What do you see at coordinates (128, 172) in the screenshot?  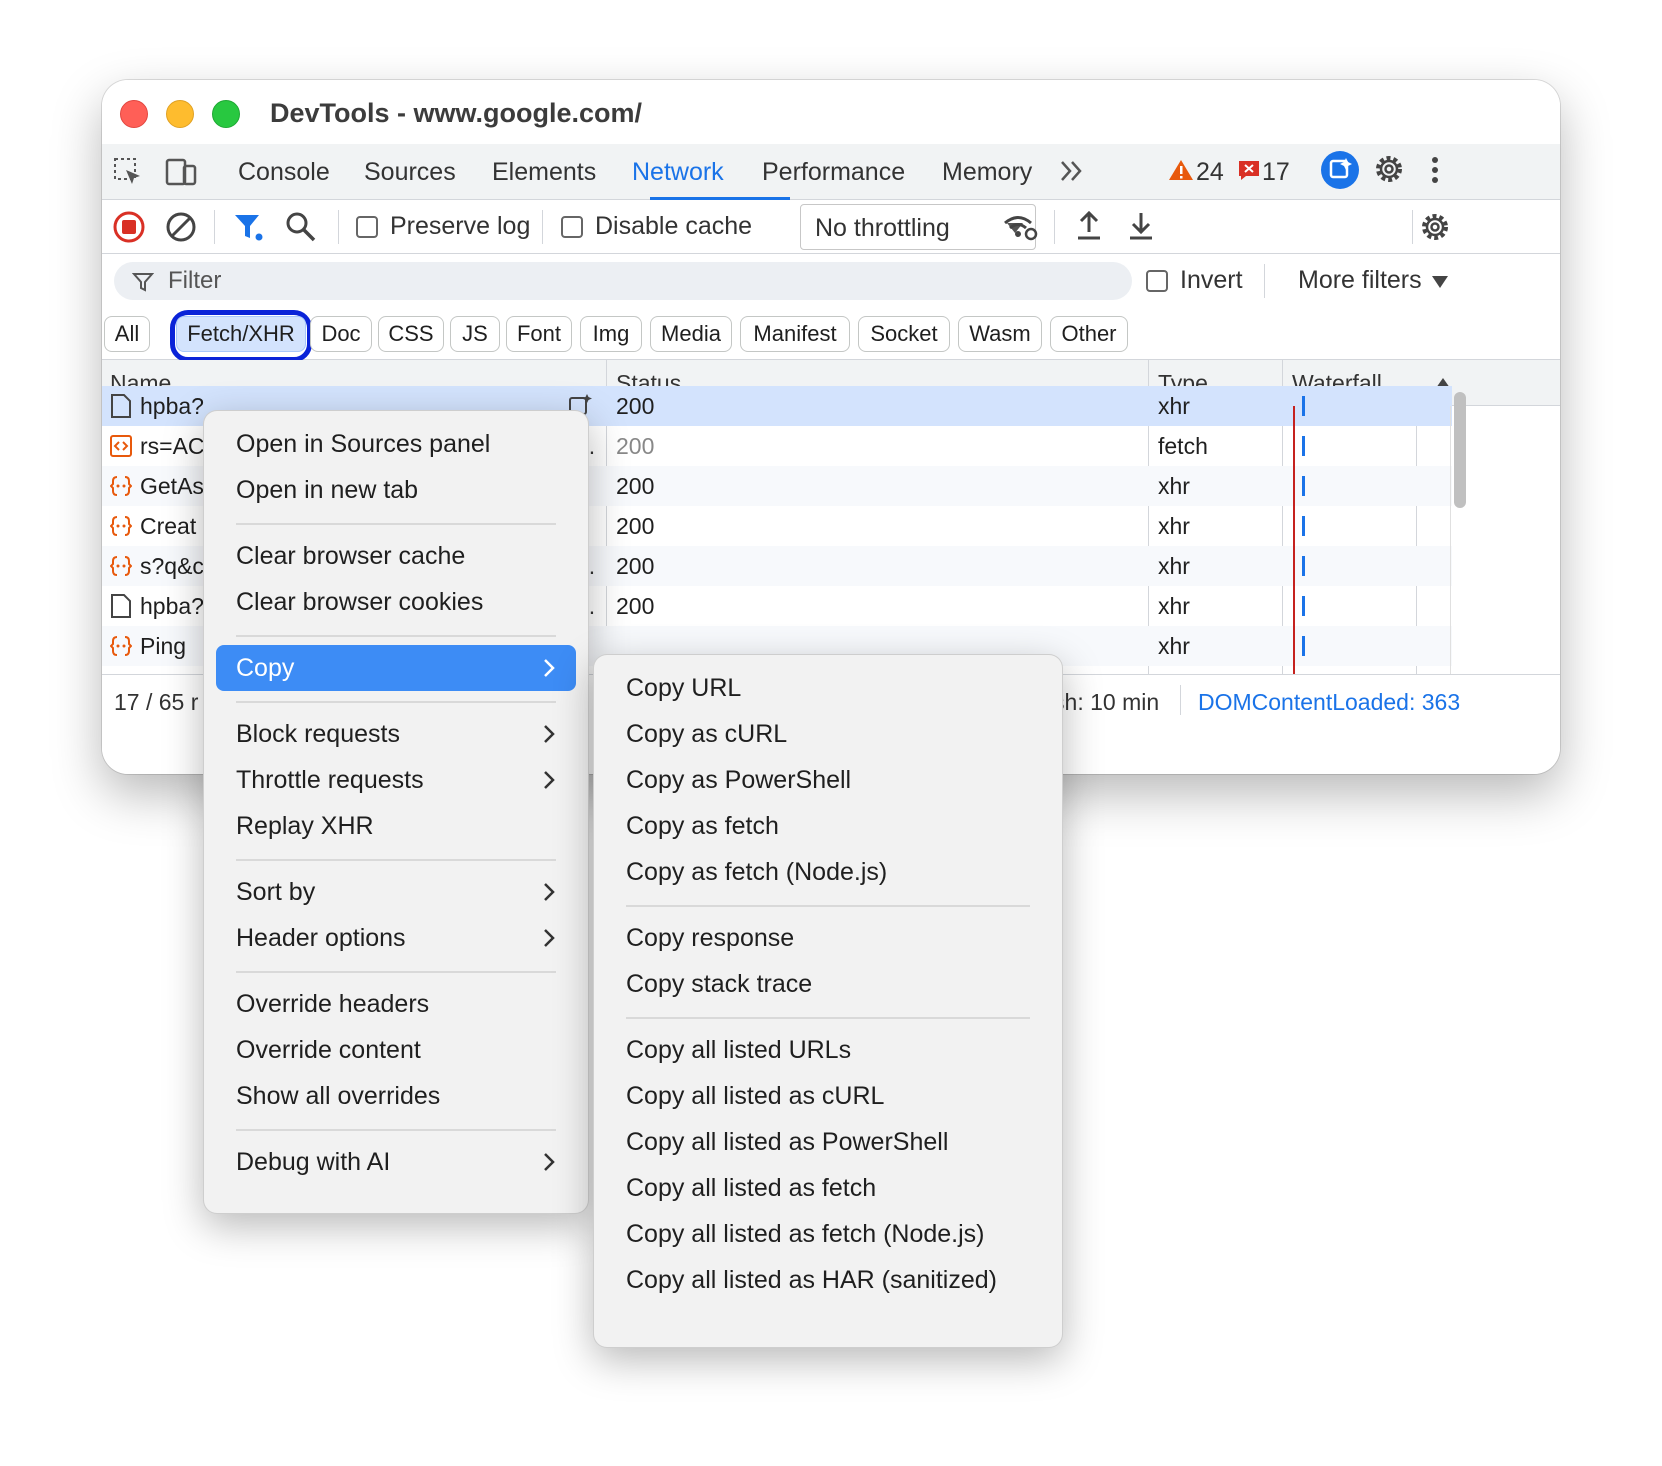 I see `inspect-element-icon` at bounding box center [128, 172].